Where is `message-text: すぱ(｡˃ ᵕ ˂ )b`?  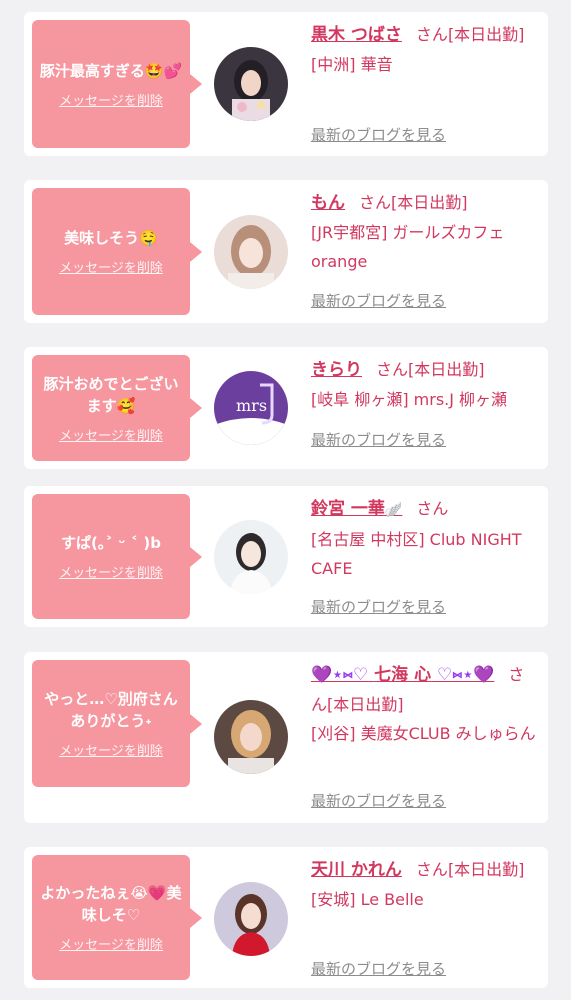
message-text: すぱ(｡˃ ᵕ ˂ )b is located at coordinates (111, 543).